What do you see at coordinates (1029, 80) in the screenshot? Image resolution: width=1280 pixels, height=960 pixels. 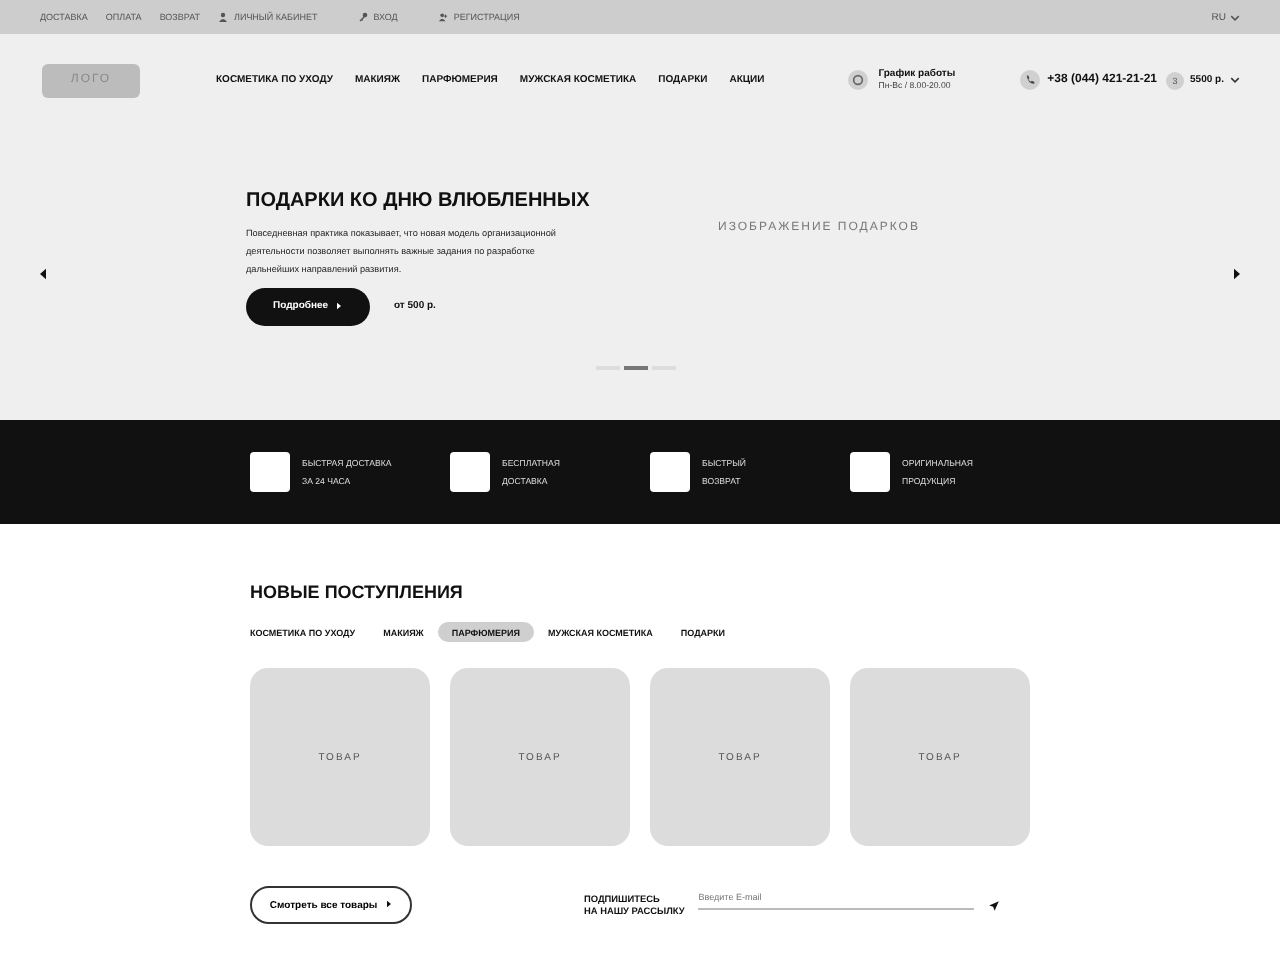 I see `phone-icon` at bounding box center [1029, 80].